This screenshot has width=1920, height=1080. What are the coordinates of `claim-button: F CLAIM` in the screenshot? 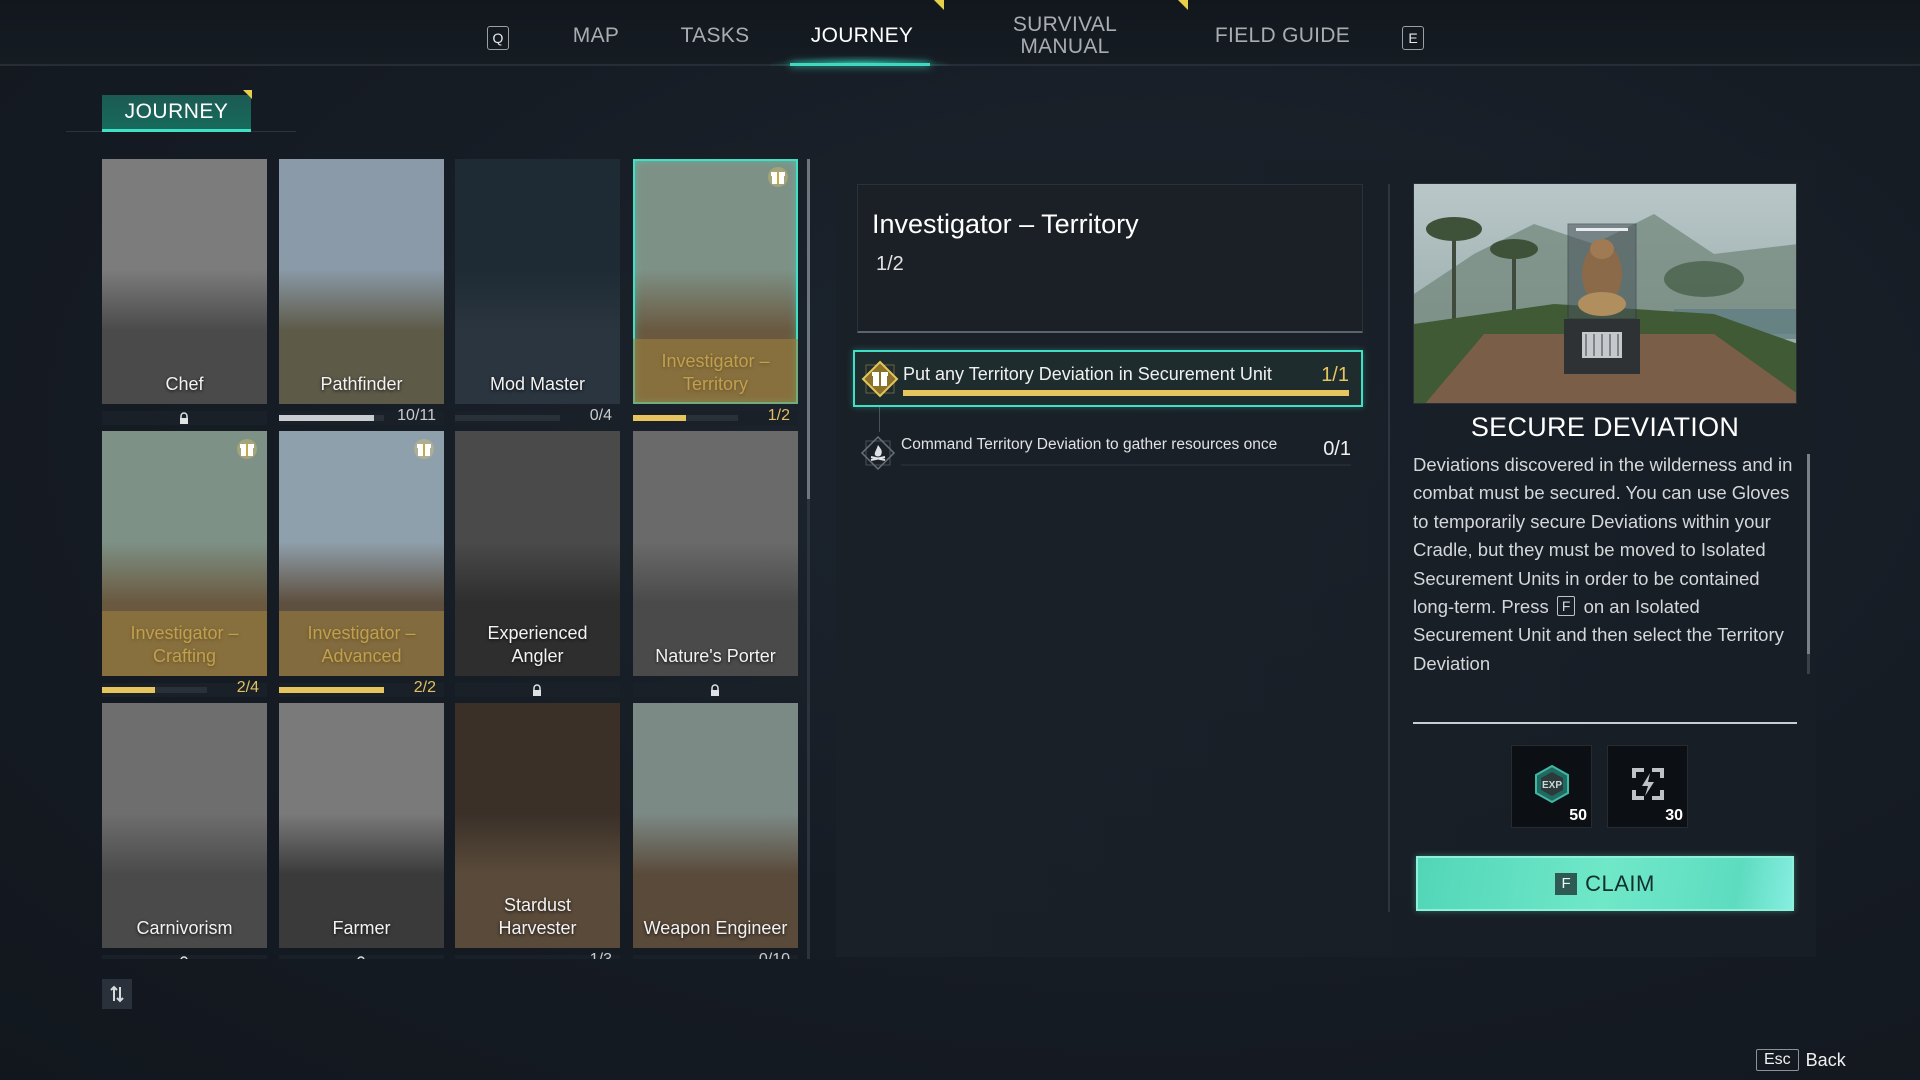 It's located at (1605, 883).